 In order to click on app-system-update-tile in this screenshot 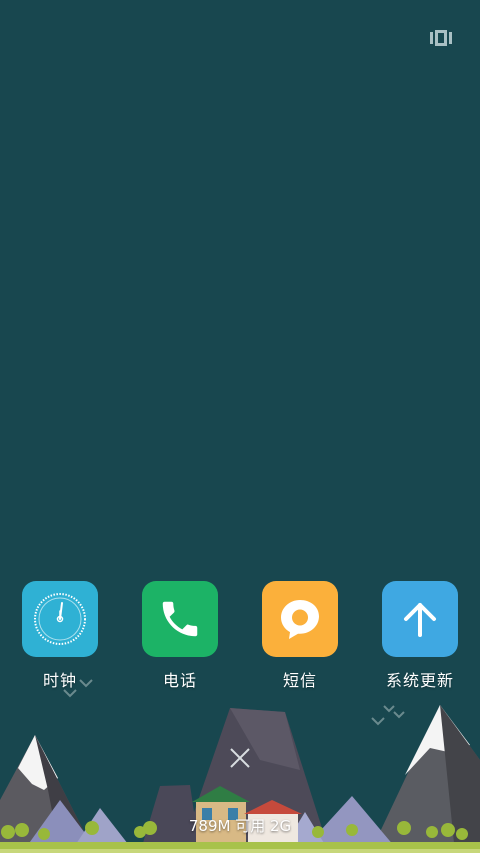, I will do `click(420, 619)`.